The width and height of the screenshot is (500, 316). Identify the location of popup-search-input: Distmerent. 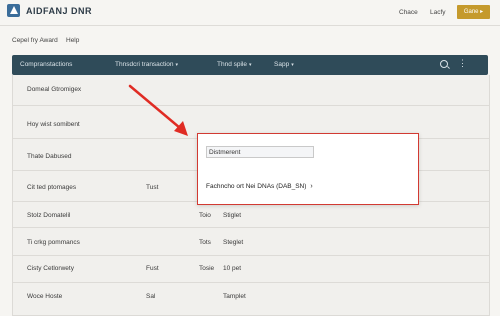
(260, 152).